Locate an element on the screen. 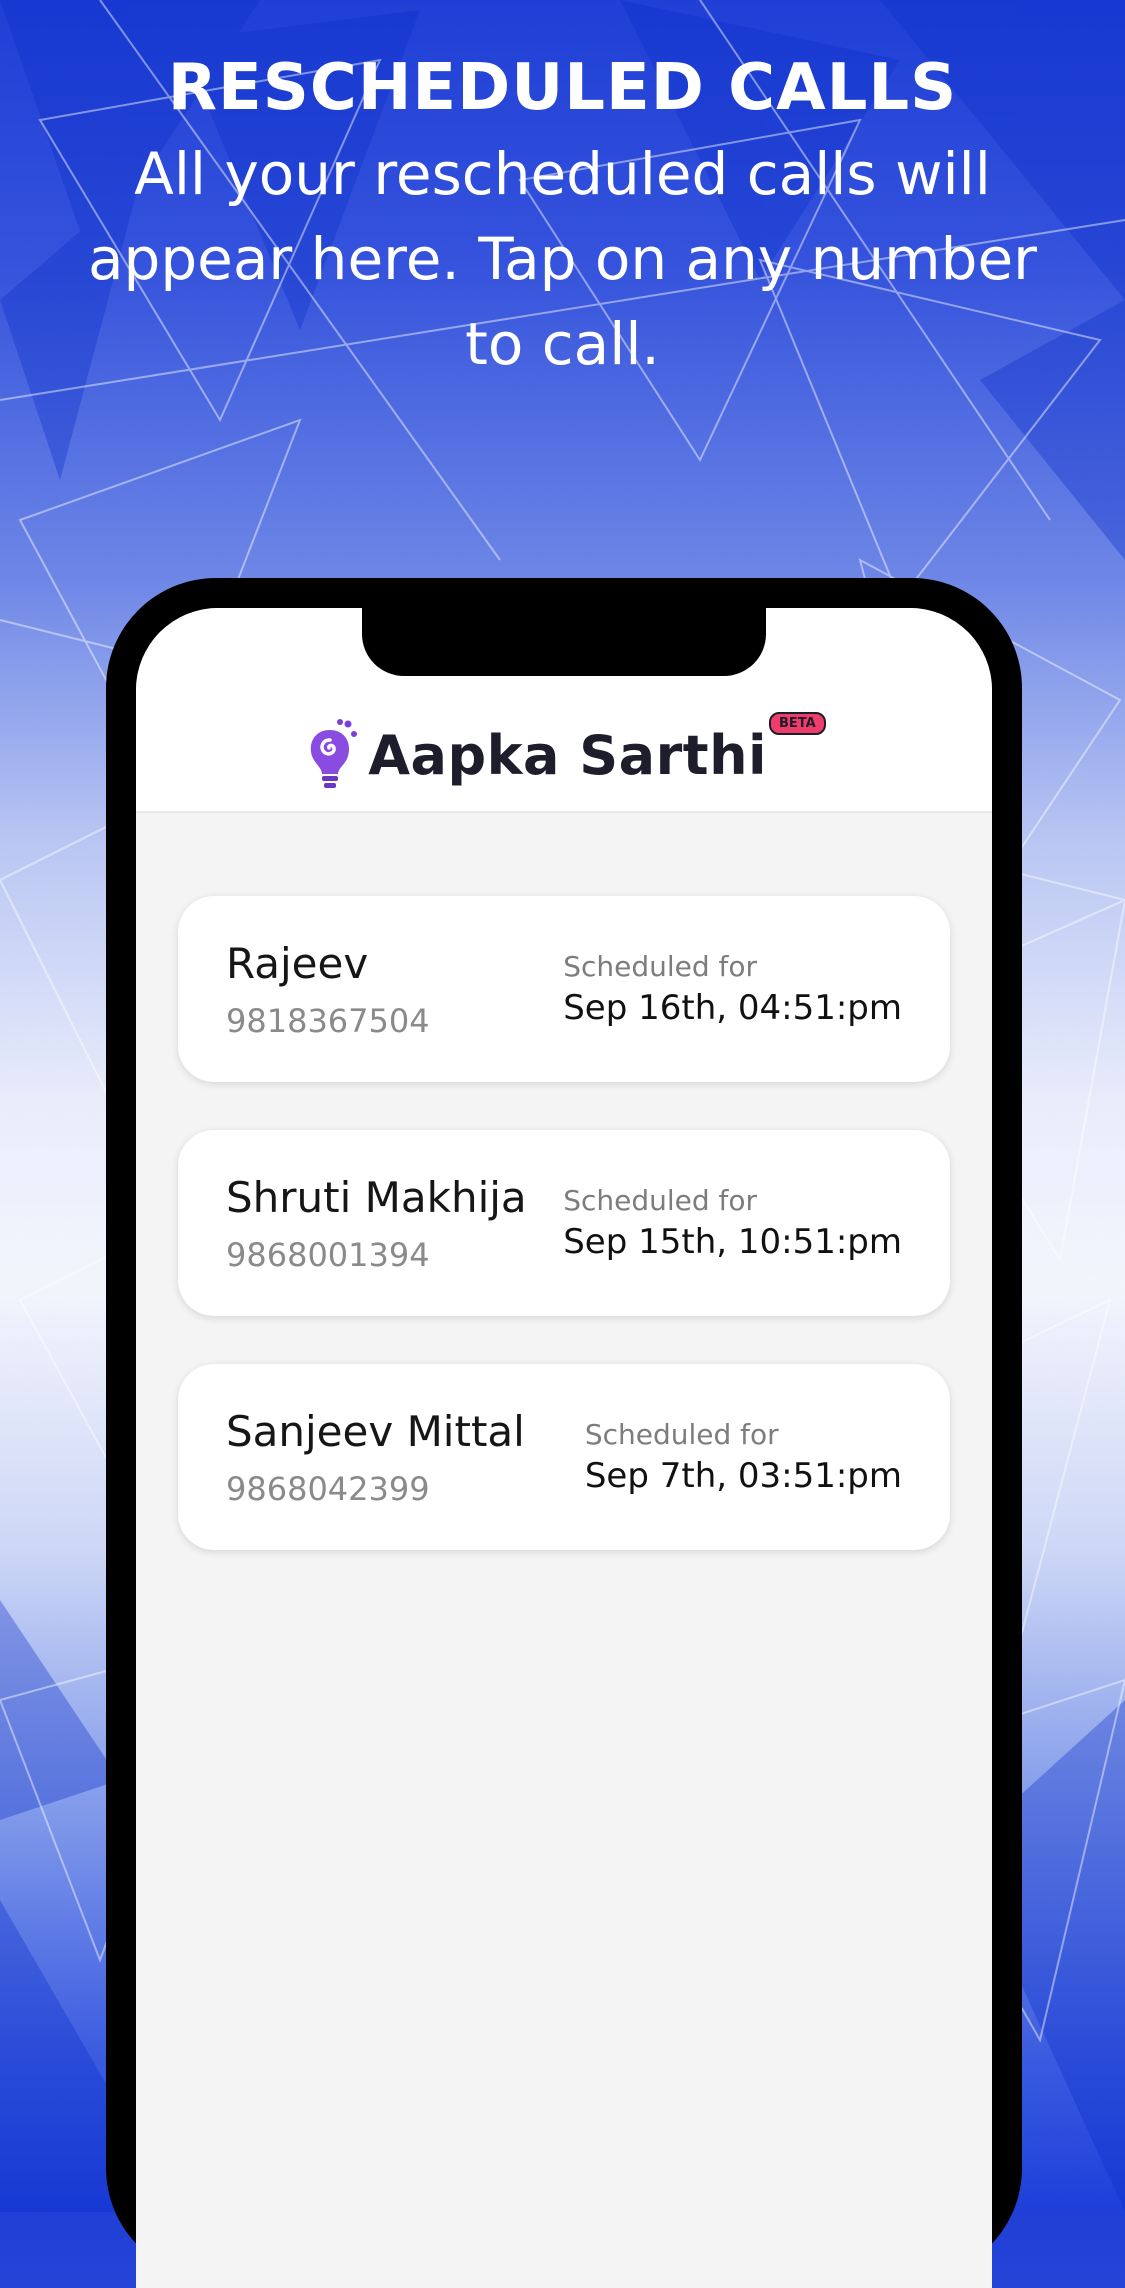 Image resolution: width=1125 pixels, height=2288 pixels. call-schedule: Scheduled for Sep 7th, 03:51:pm is located at coordinates (743, 1457).